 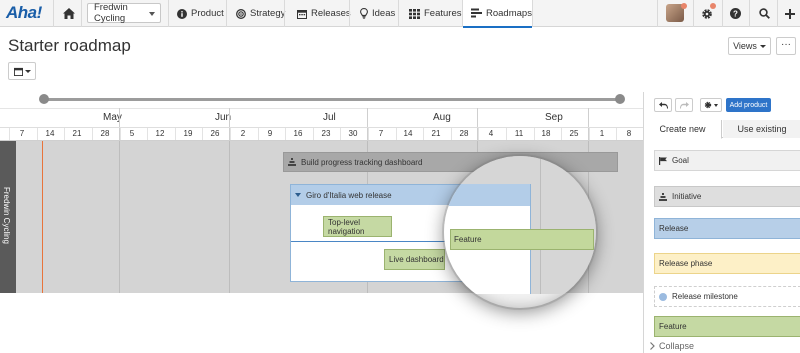 I want to click on home-button, so click(x=69, y=13).